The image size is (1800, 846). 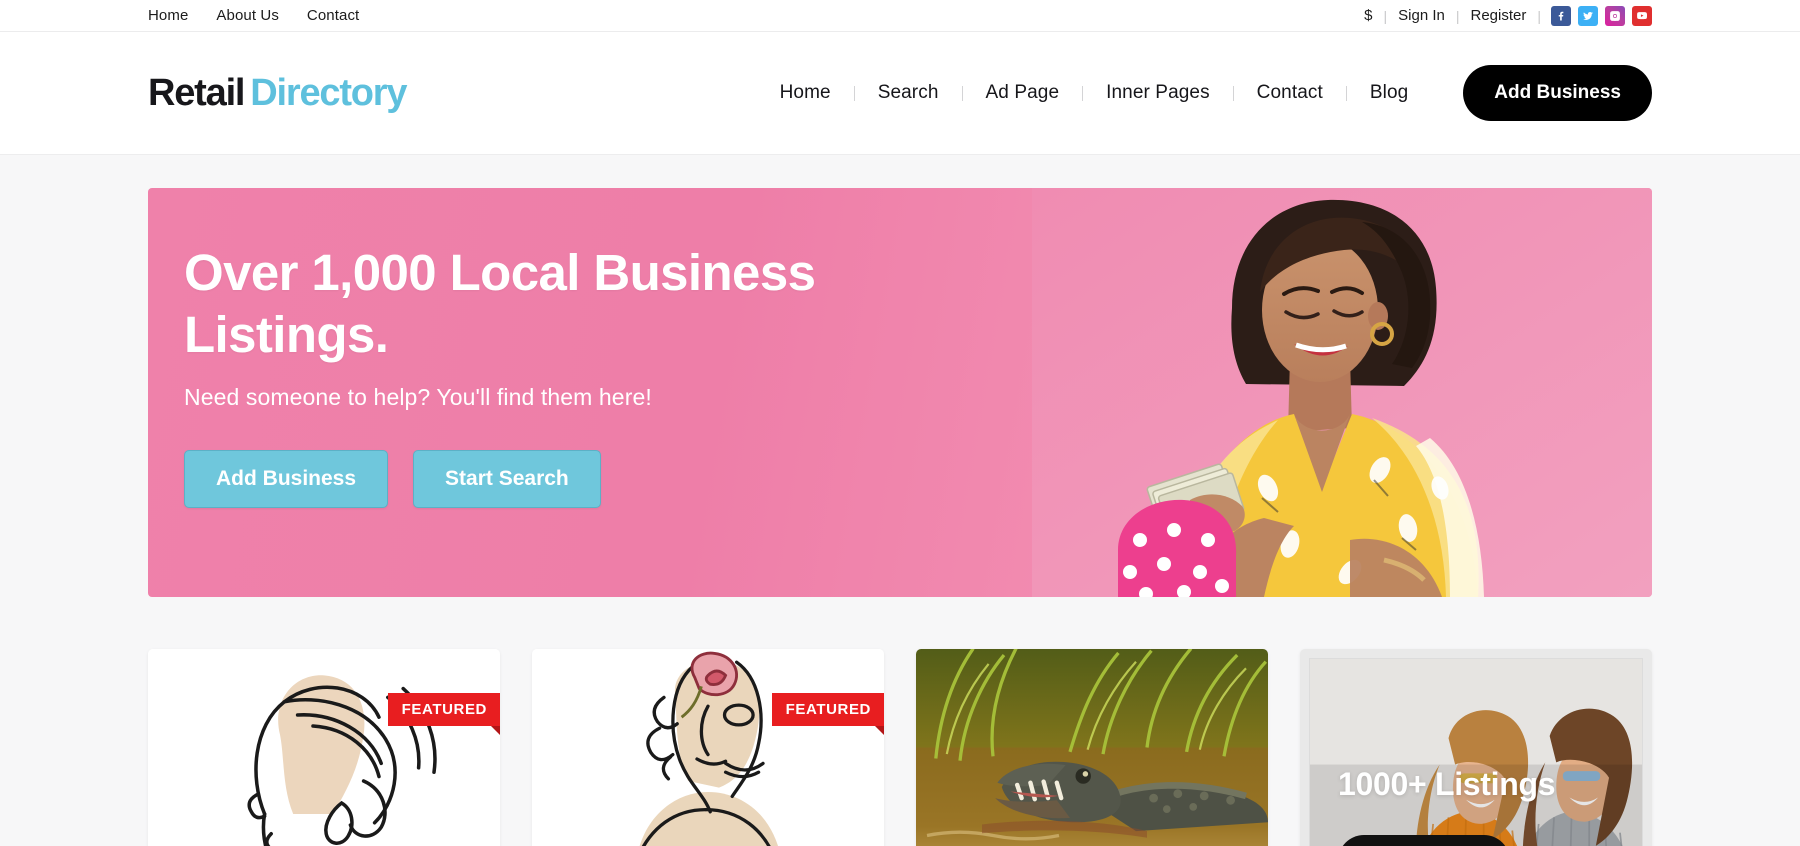 I want to click on add-business-button: Add Business, so click(x=1557, y=93).